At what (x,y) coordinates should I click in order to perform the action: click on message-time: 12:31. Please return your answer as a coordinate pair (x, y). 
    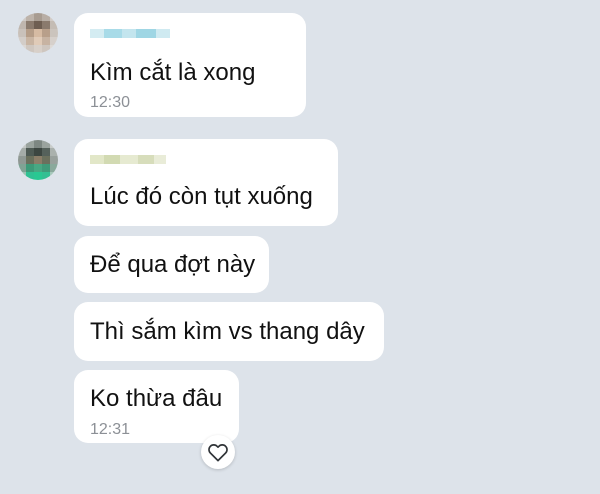
    Looking at the image, I should click on (110, 429).